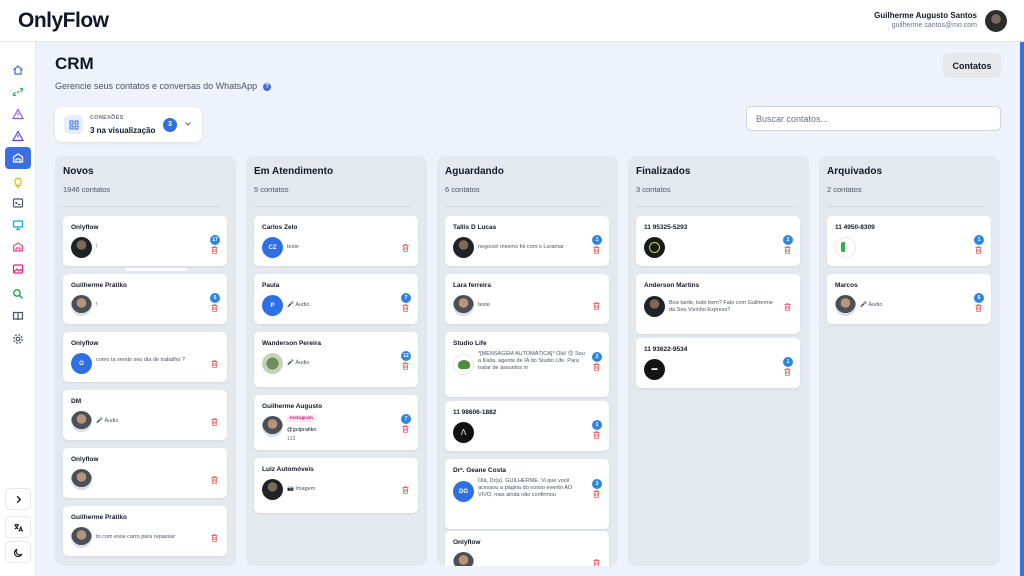 The height and width of the screenshot is (576, 1024). What do you see at coordinates (18, 203) in the screenshot?
I see `terminal-icon` at bounding box center [18, 203].